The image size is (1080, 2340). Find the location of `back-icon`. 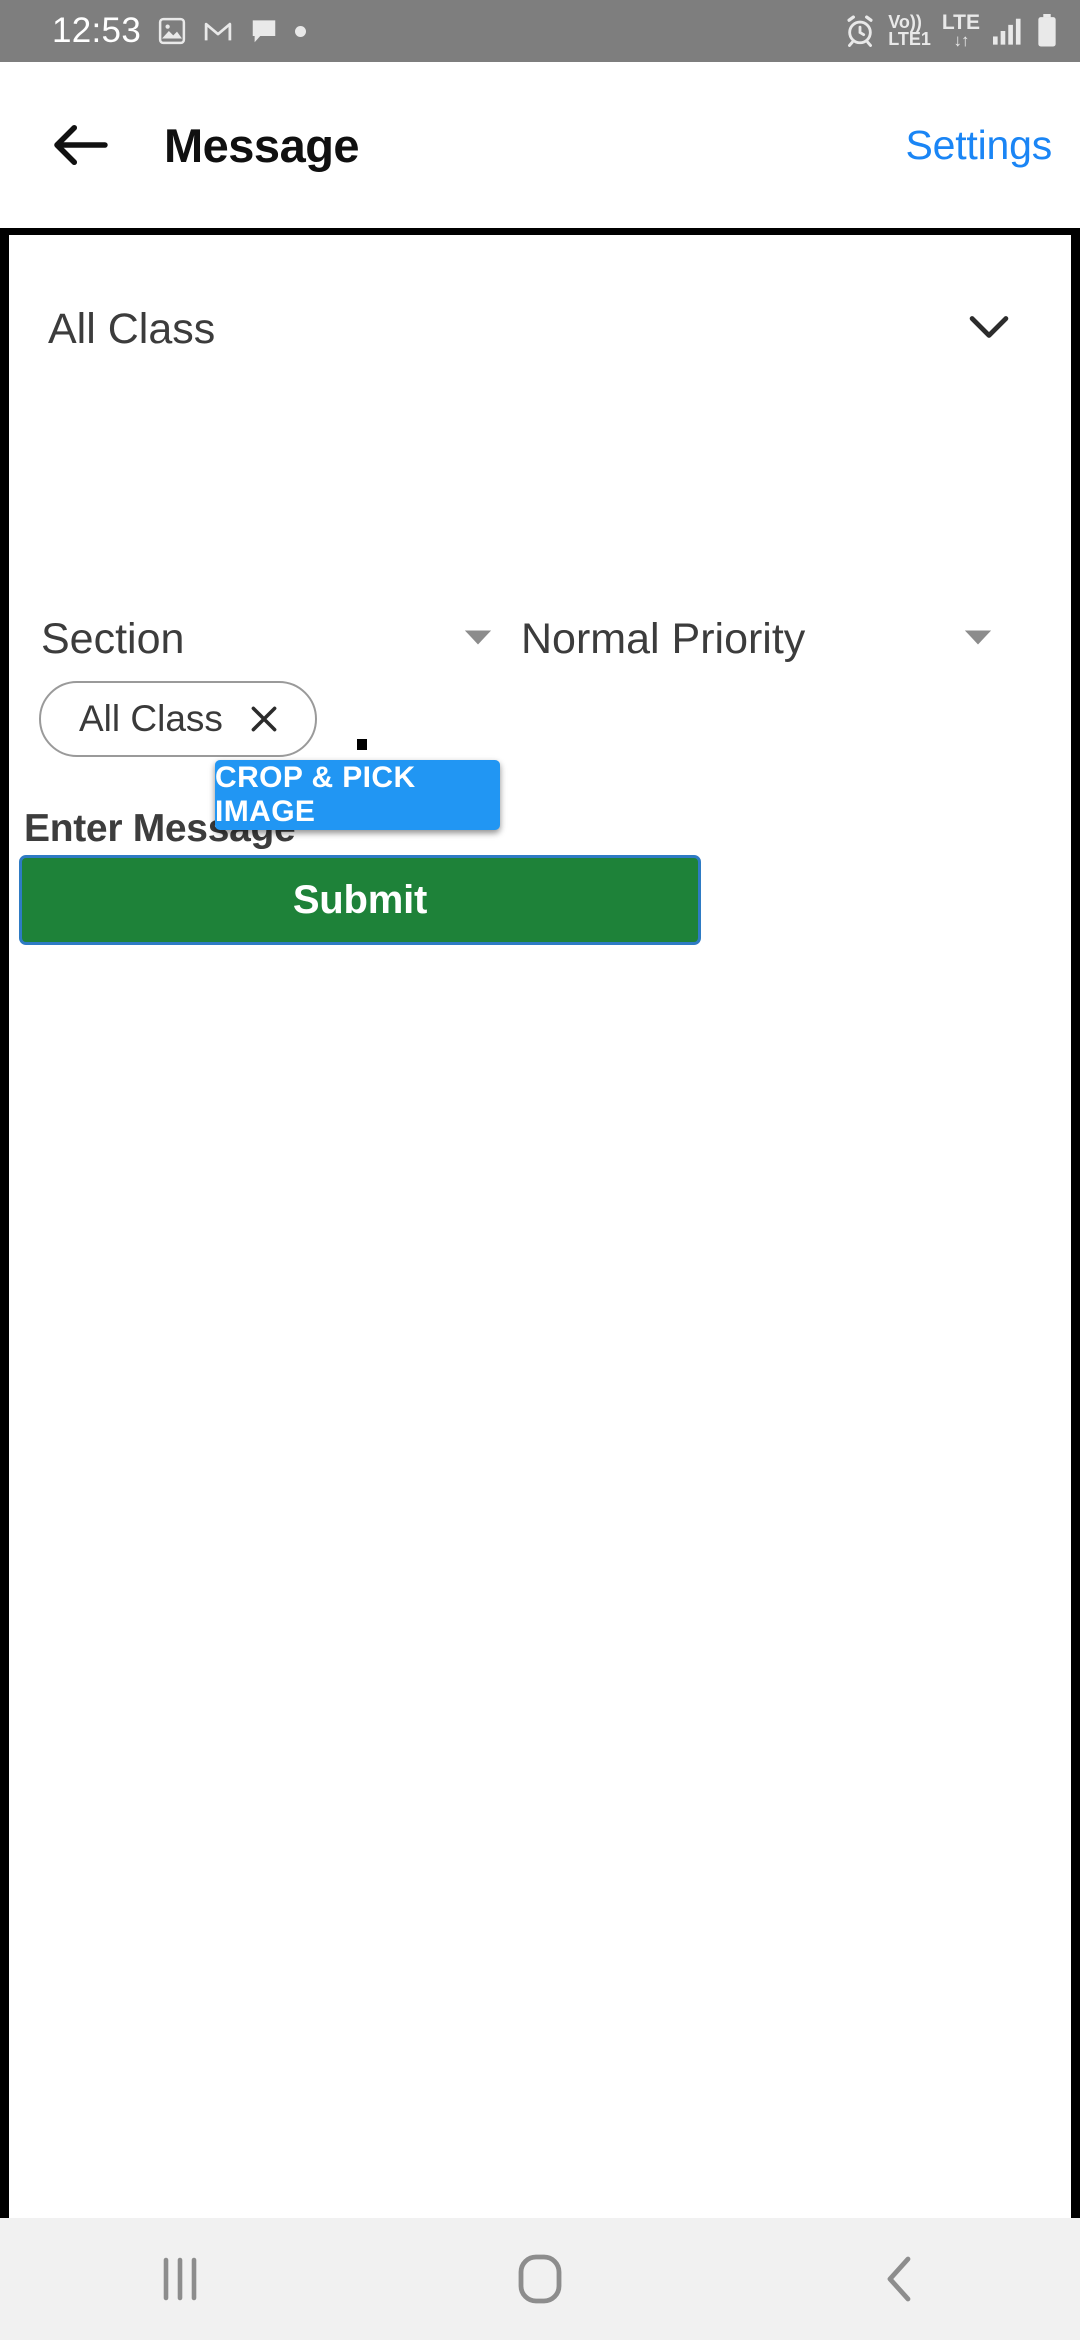

back-icon is located at coordinates (899, 2279).